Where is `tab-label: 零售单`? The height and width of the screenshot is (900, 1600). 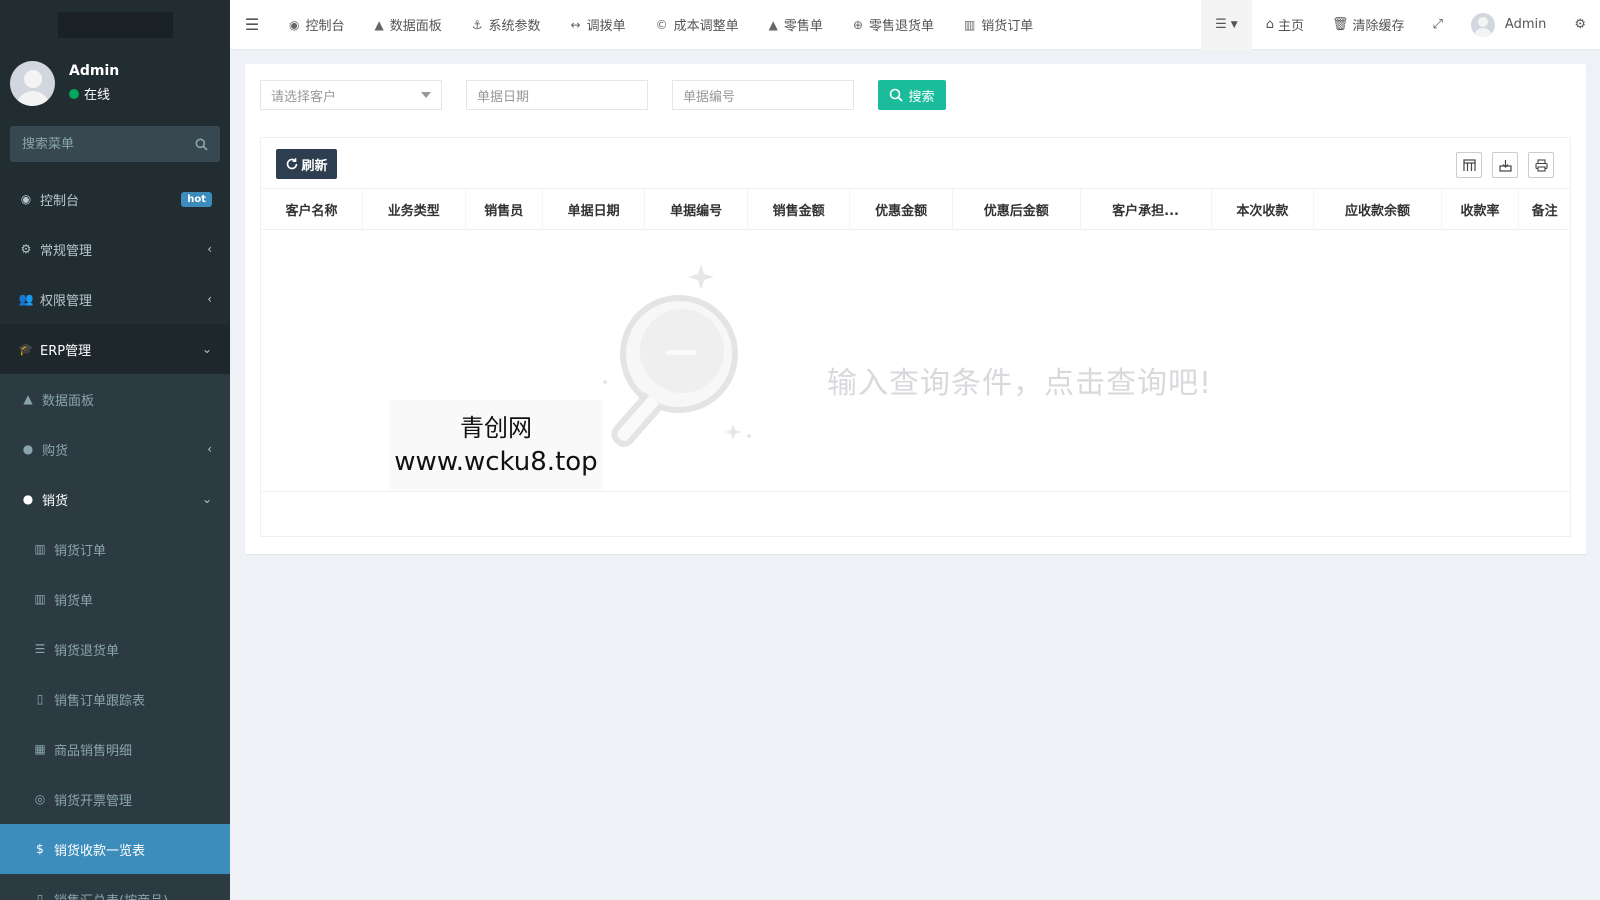 tab-label: 零售单 is located at coordinates (803, 26).